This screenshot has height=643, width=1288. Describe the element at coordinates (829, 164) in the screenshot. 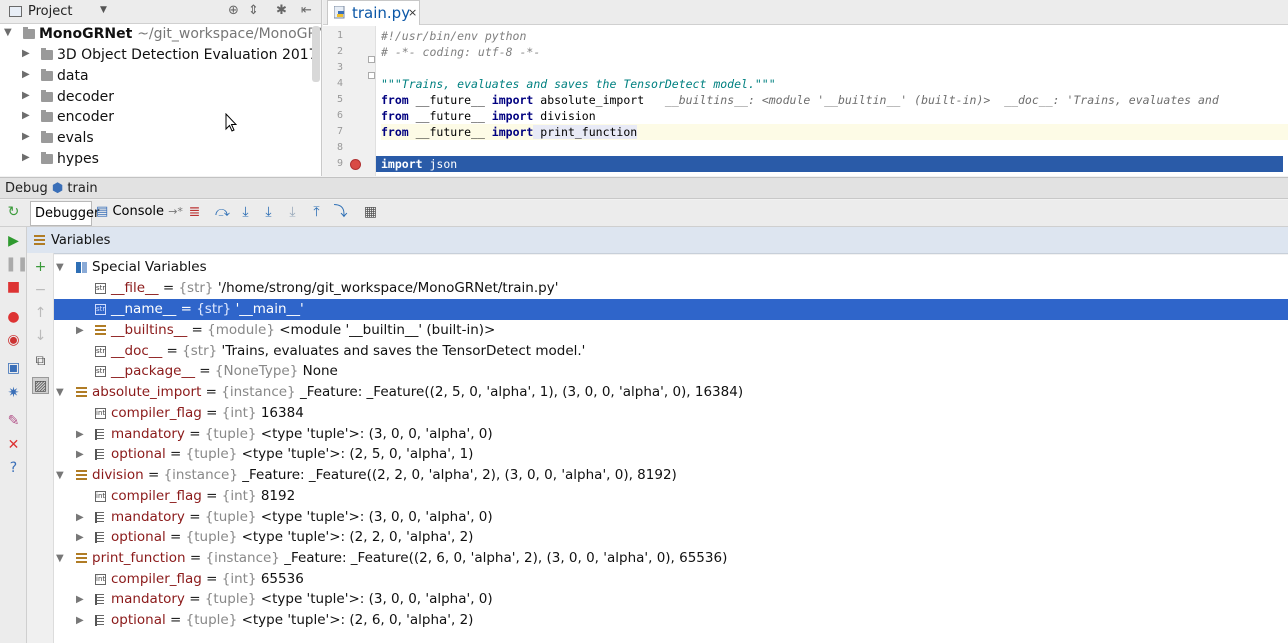

I see `execution-point-line: import json` at that location.